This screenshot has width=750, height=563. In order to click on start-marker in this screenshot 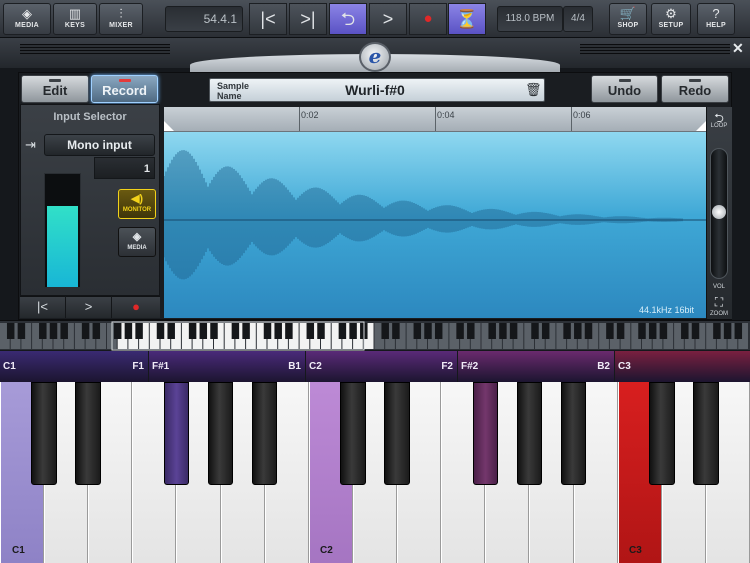, I will do `click(169, 126)`.